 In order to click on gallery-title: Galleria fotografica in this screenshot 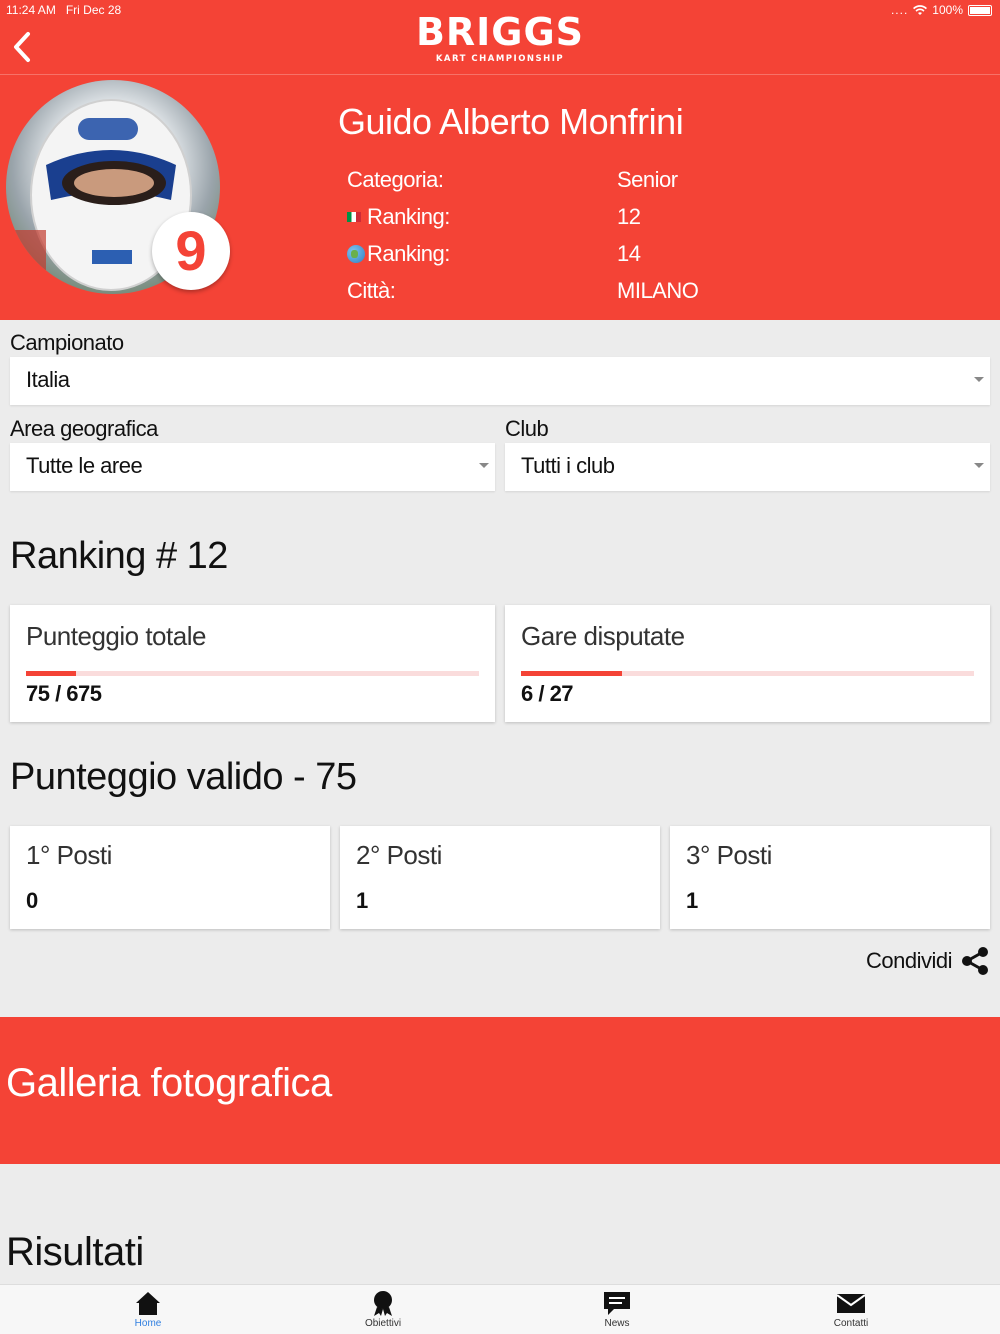, I will do `click(169, 1083)`.